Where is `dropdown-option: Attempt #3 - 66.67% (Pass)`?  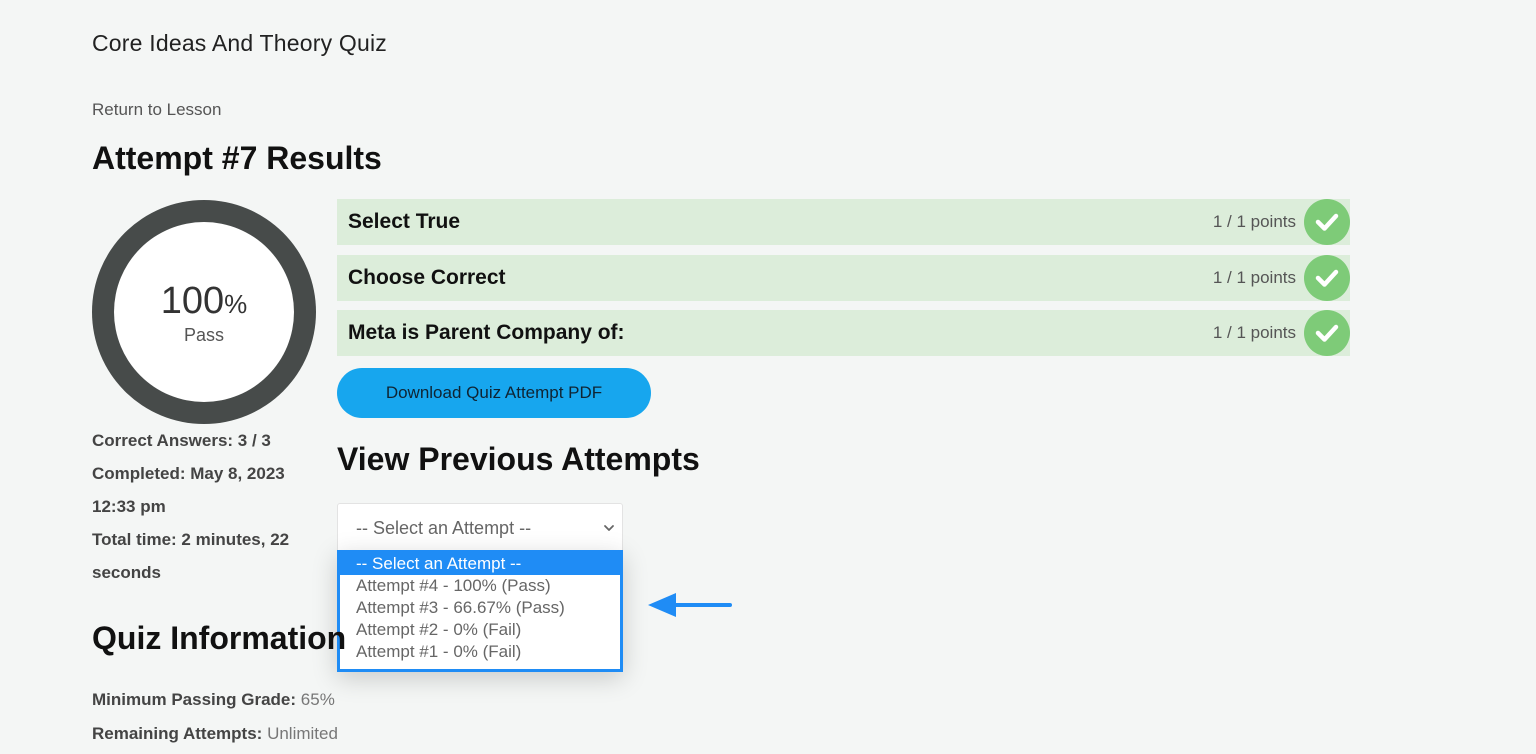
dropdown-option: Attempt #3 - 66.67% (Pass) is located at coordinates (480, 608).